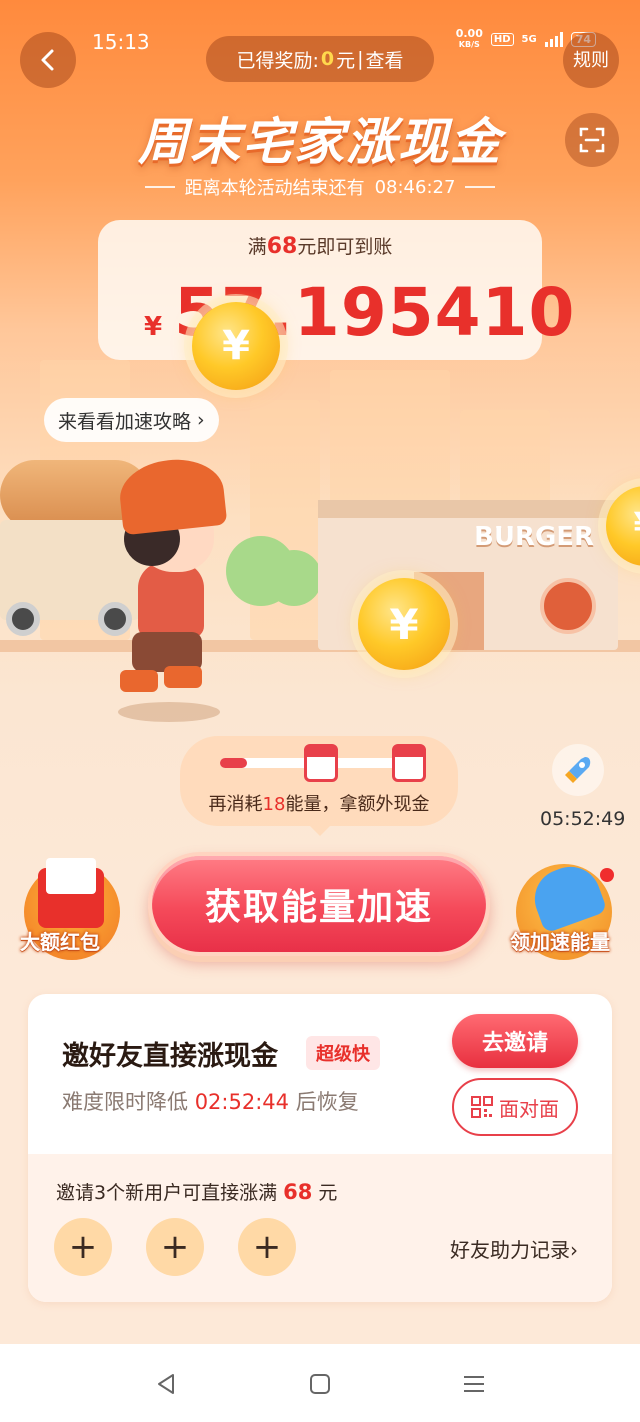  Describe the element at coordinates (121, 42) in the screenshot. I see `status-time: 15:13` at that location.